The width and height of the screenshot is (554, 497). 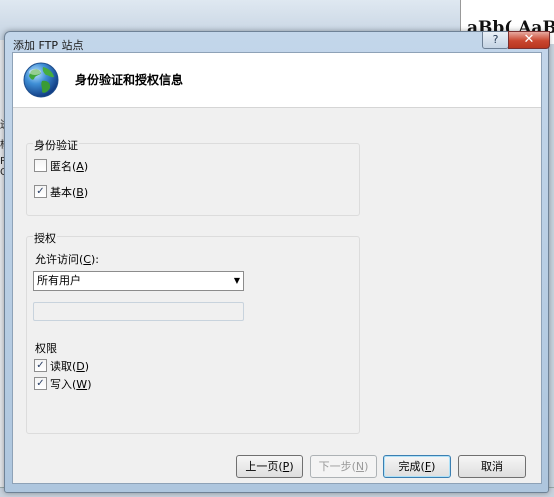 I want to click on user-text-field, so click(x=138, y=311).